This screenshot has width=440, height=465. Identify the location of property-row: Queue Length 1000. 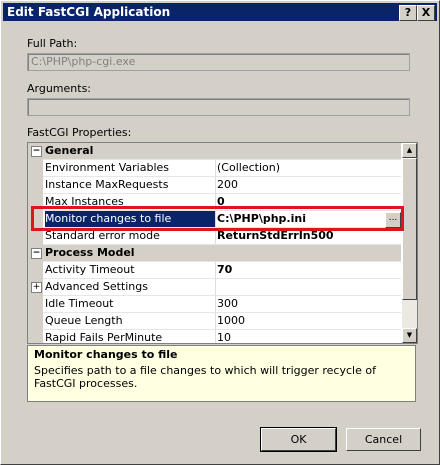
(214, 321).